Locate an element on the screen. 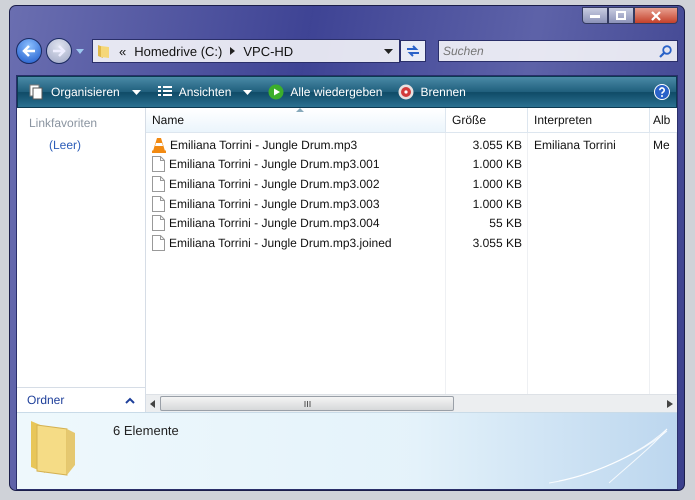  refresh-arrows-icon is located at coordinates (413, 51).